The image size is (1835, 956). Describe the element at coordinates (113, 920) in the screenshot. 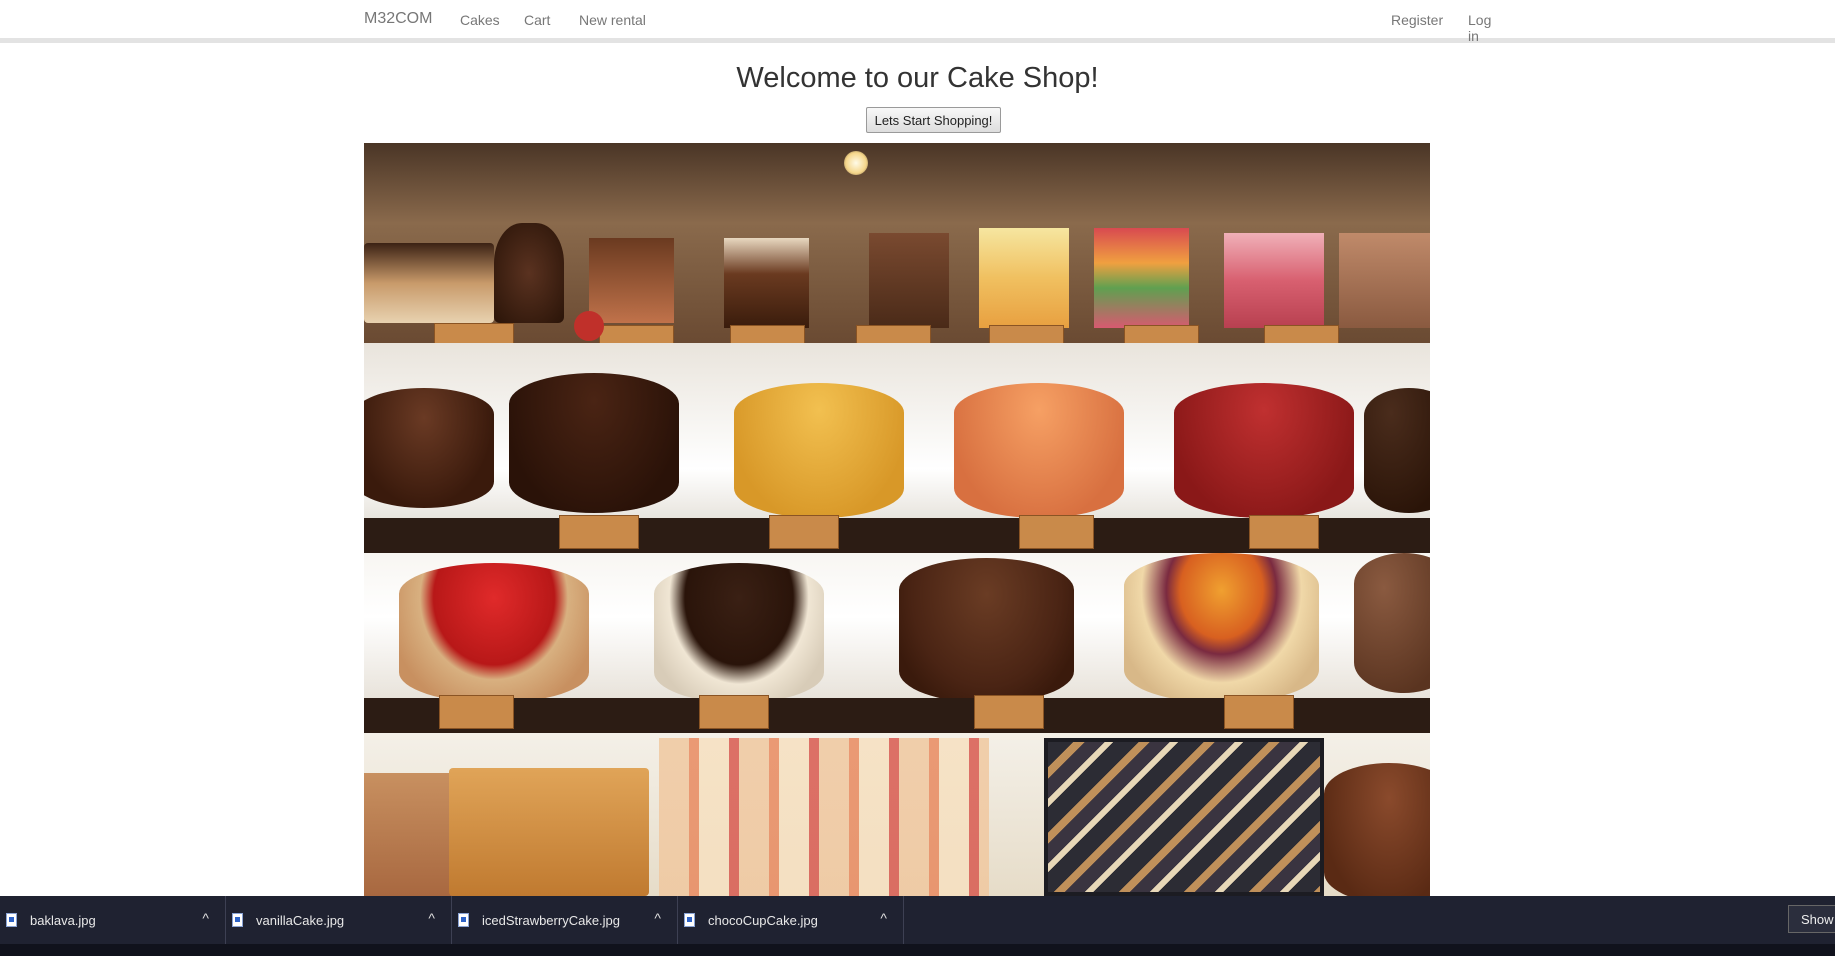

I see `download-item: baklava.jpg ^` at that location.